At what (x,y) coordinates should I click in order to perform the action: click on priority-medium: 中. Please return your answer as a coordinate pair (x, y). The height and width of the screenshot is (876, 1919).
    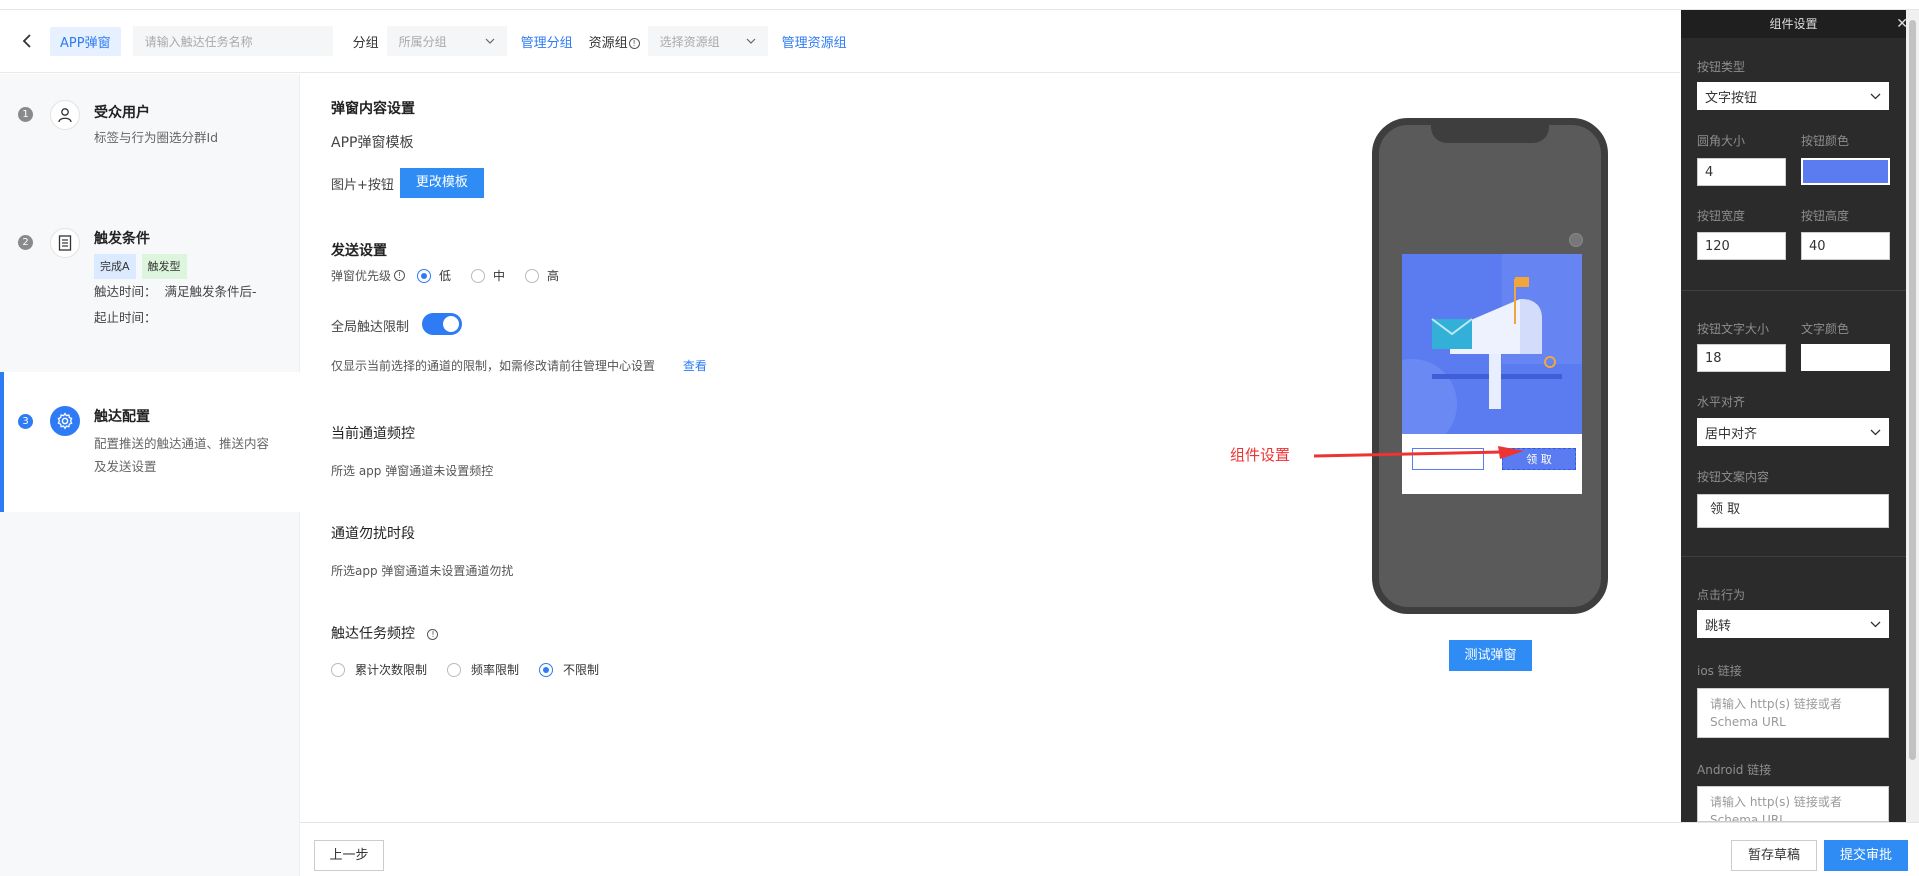
    Looking at the image, I should click on (488, 275).